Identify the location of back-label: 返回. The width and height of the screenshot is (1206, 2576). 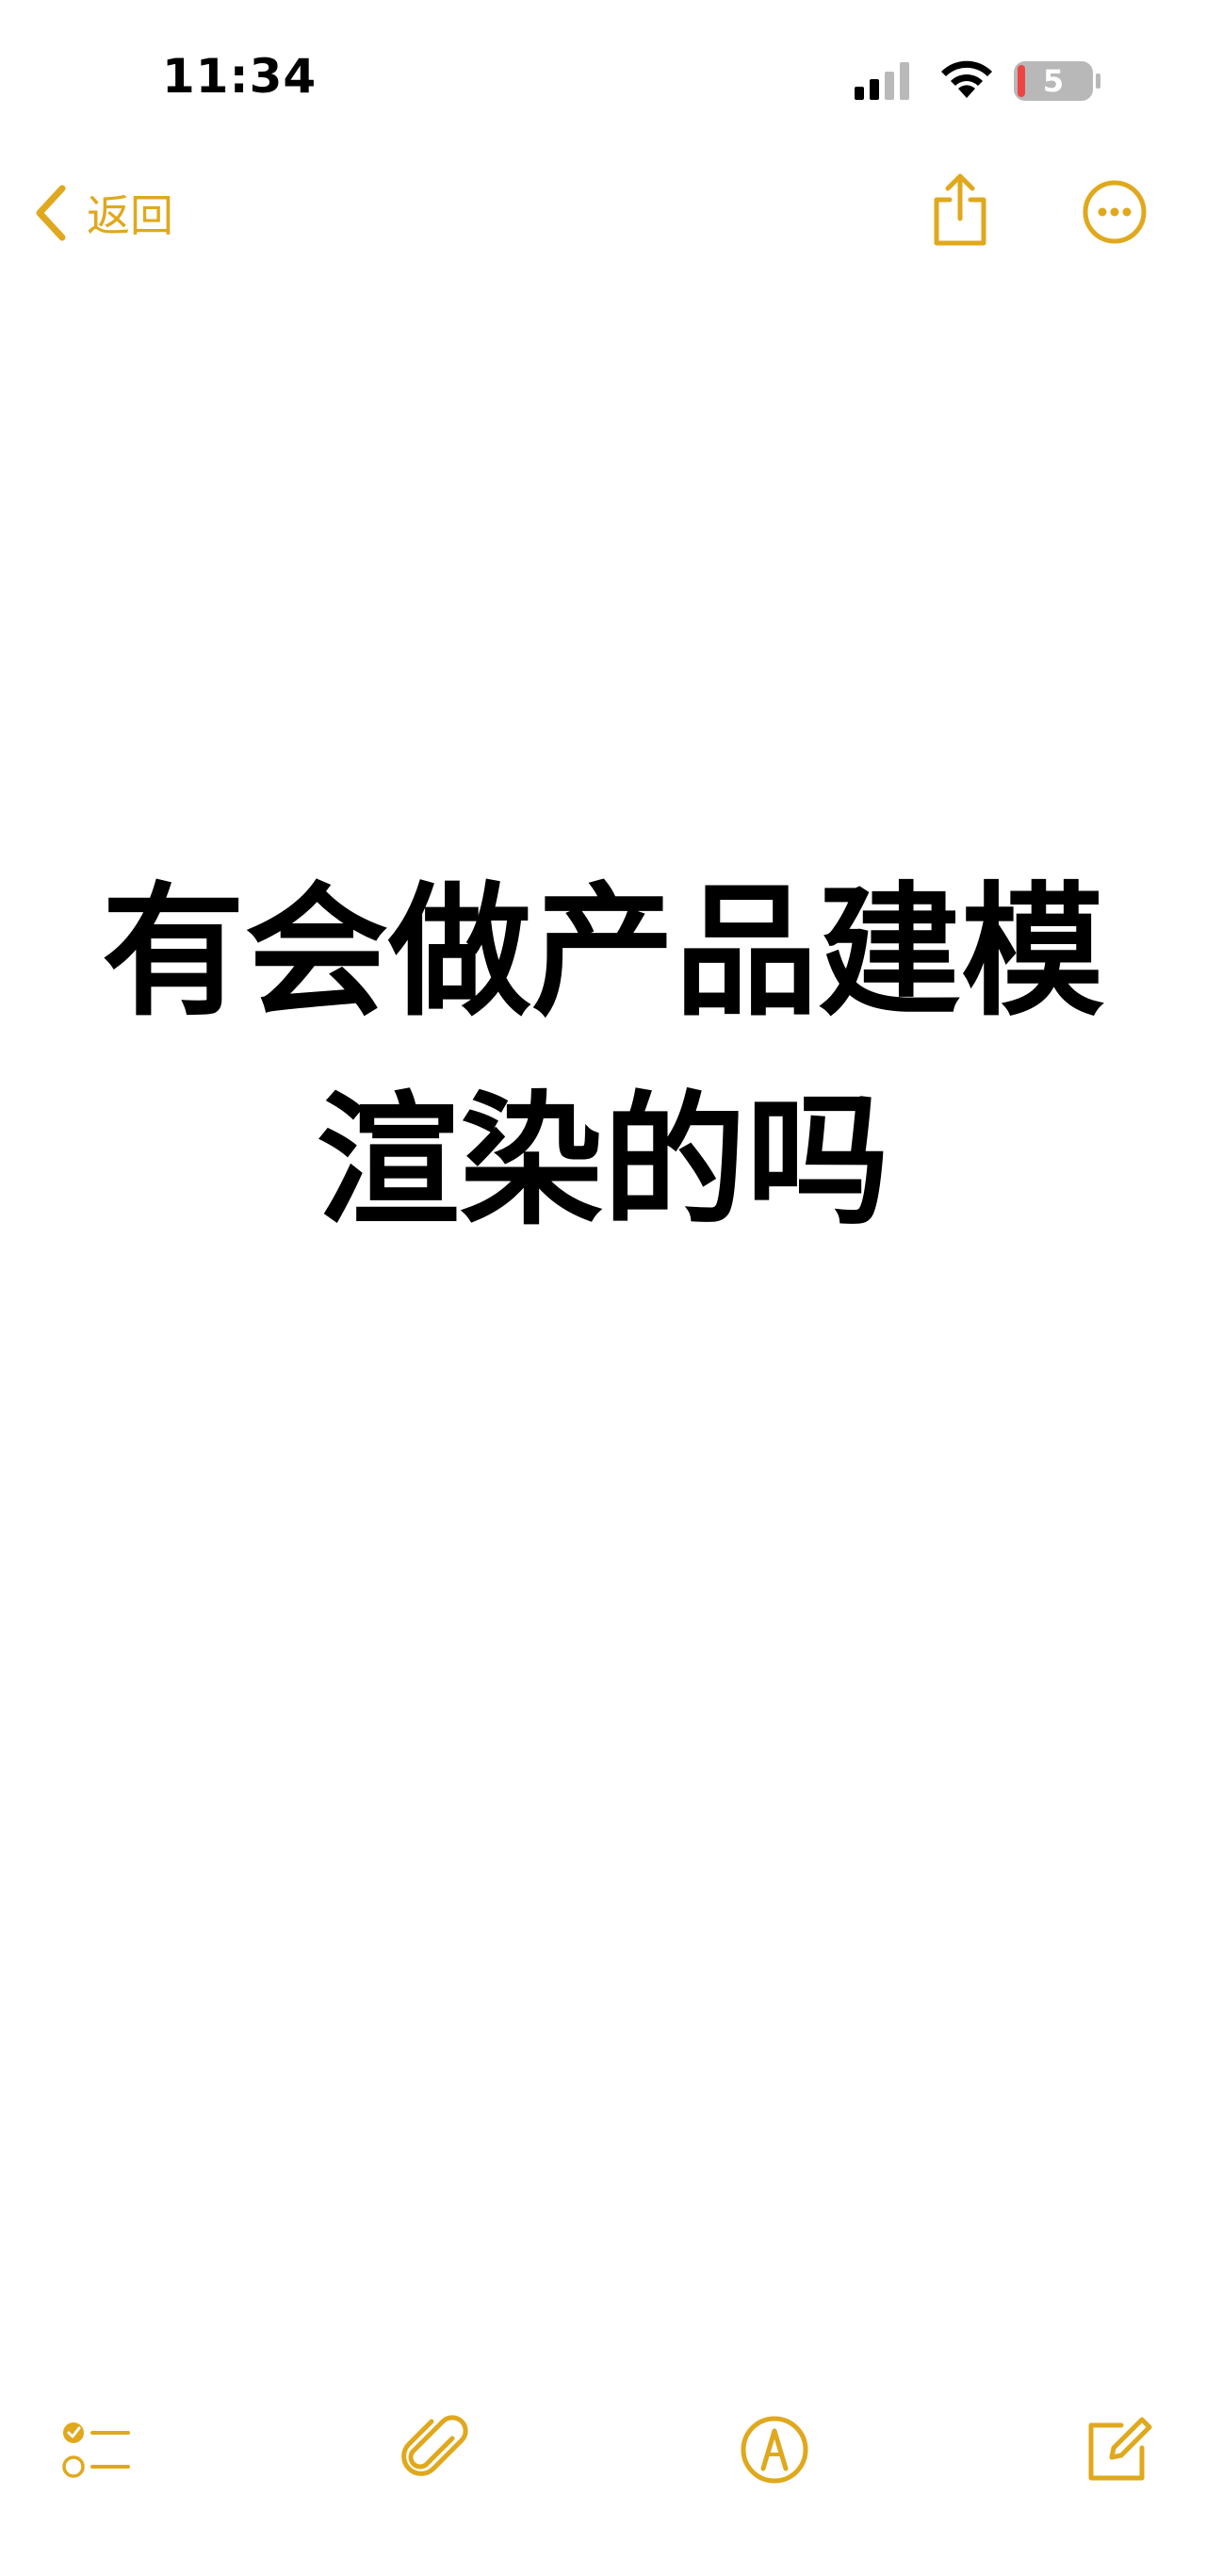
(130, 215).